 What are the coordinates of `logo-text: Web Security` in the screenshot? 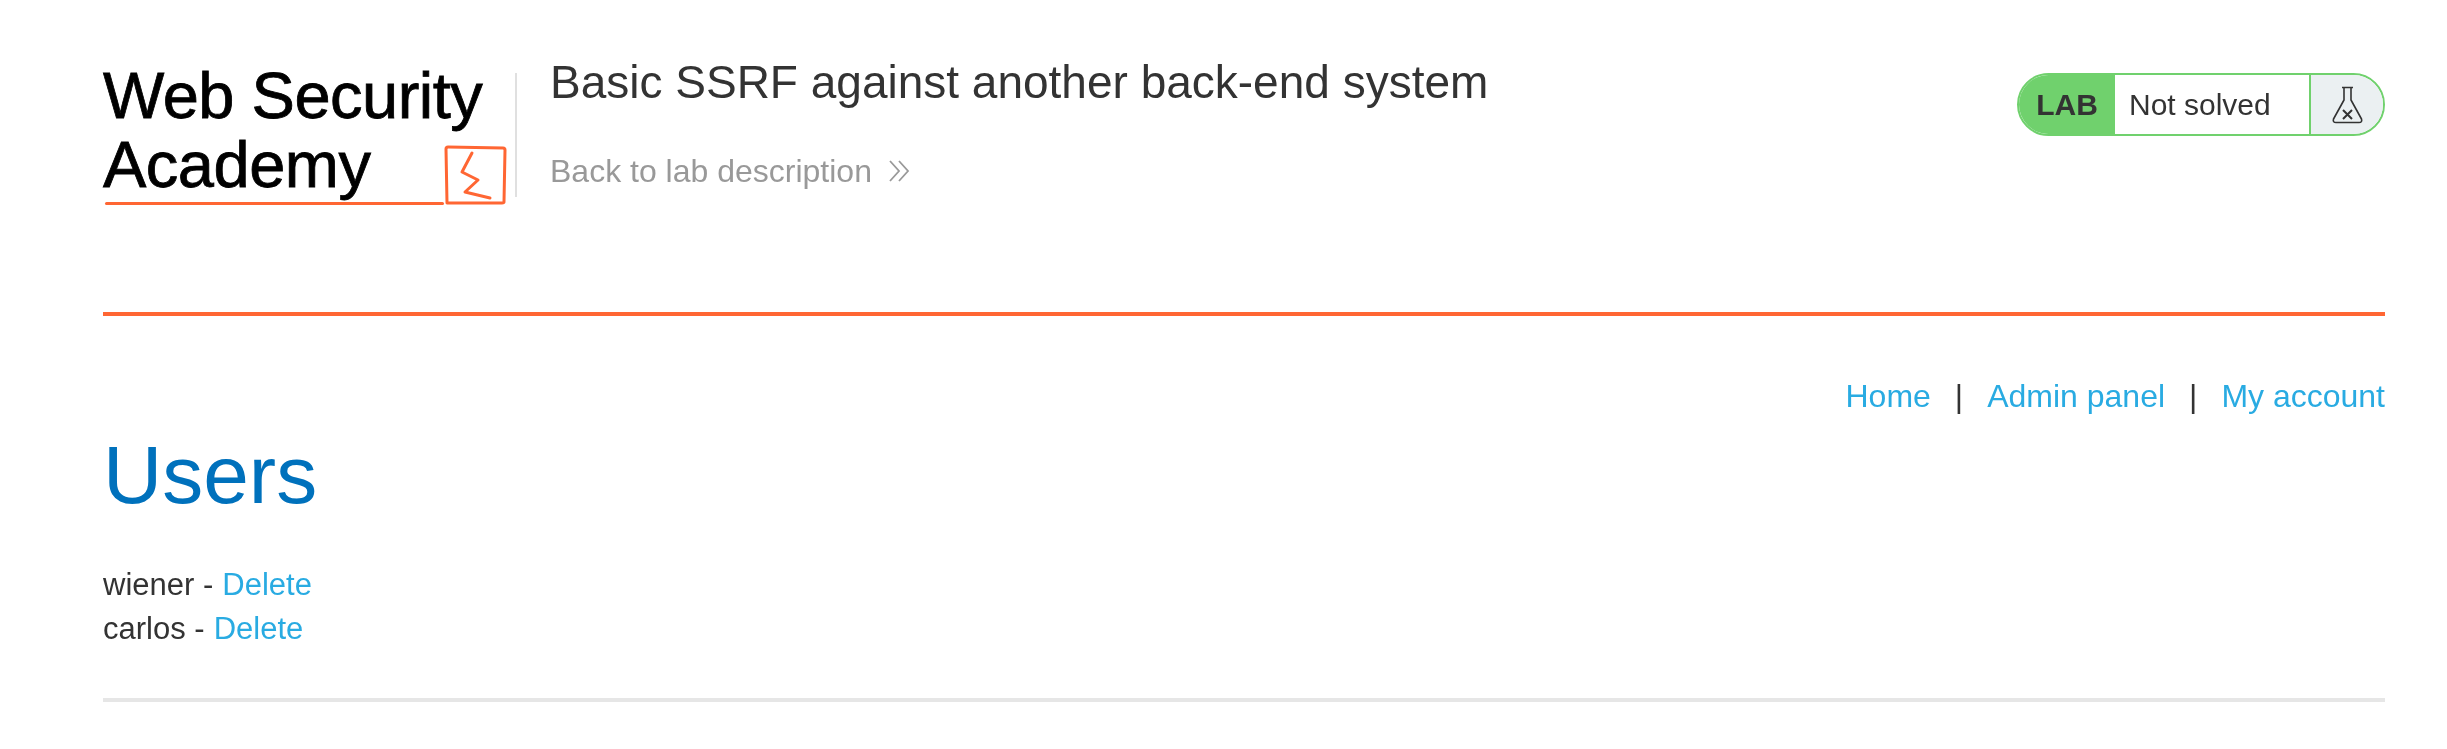 It's located at (293, 95).